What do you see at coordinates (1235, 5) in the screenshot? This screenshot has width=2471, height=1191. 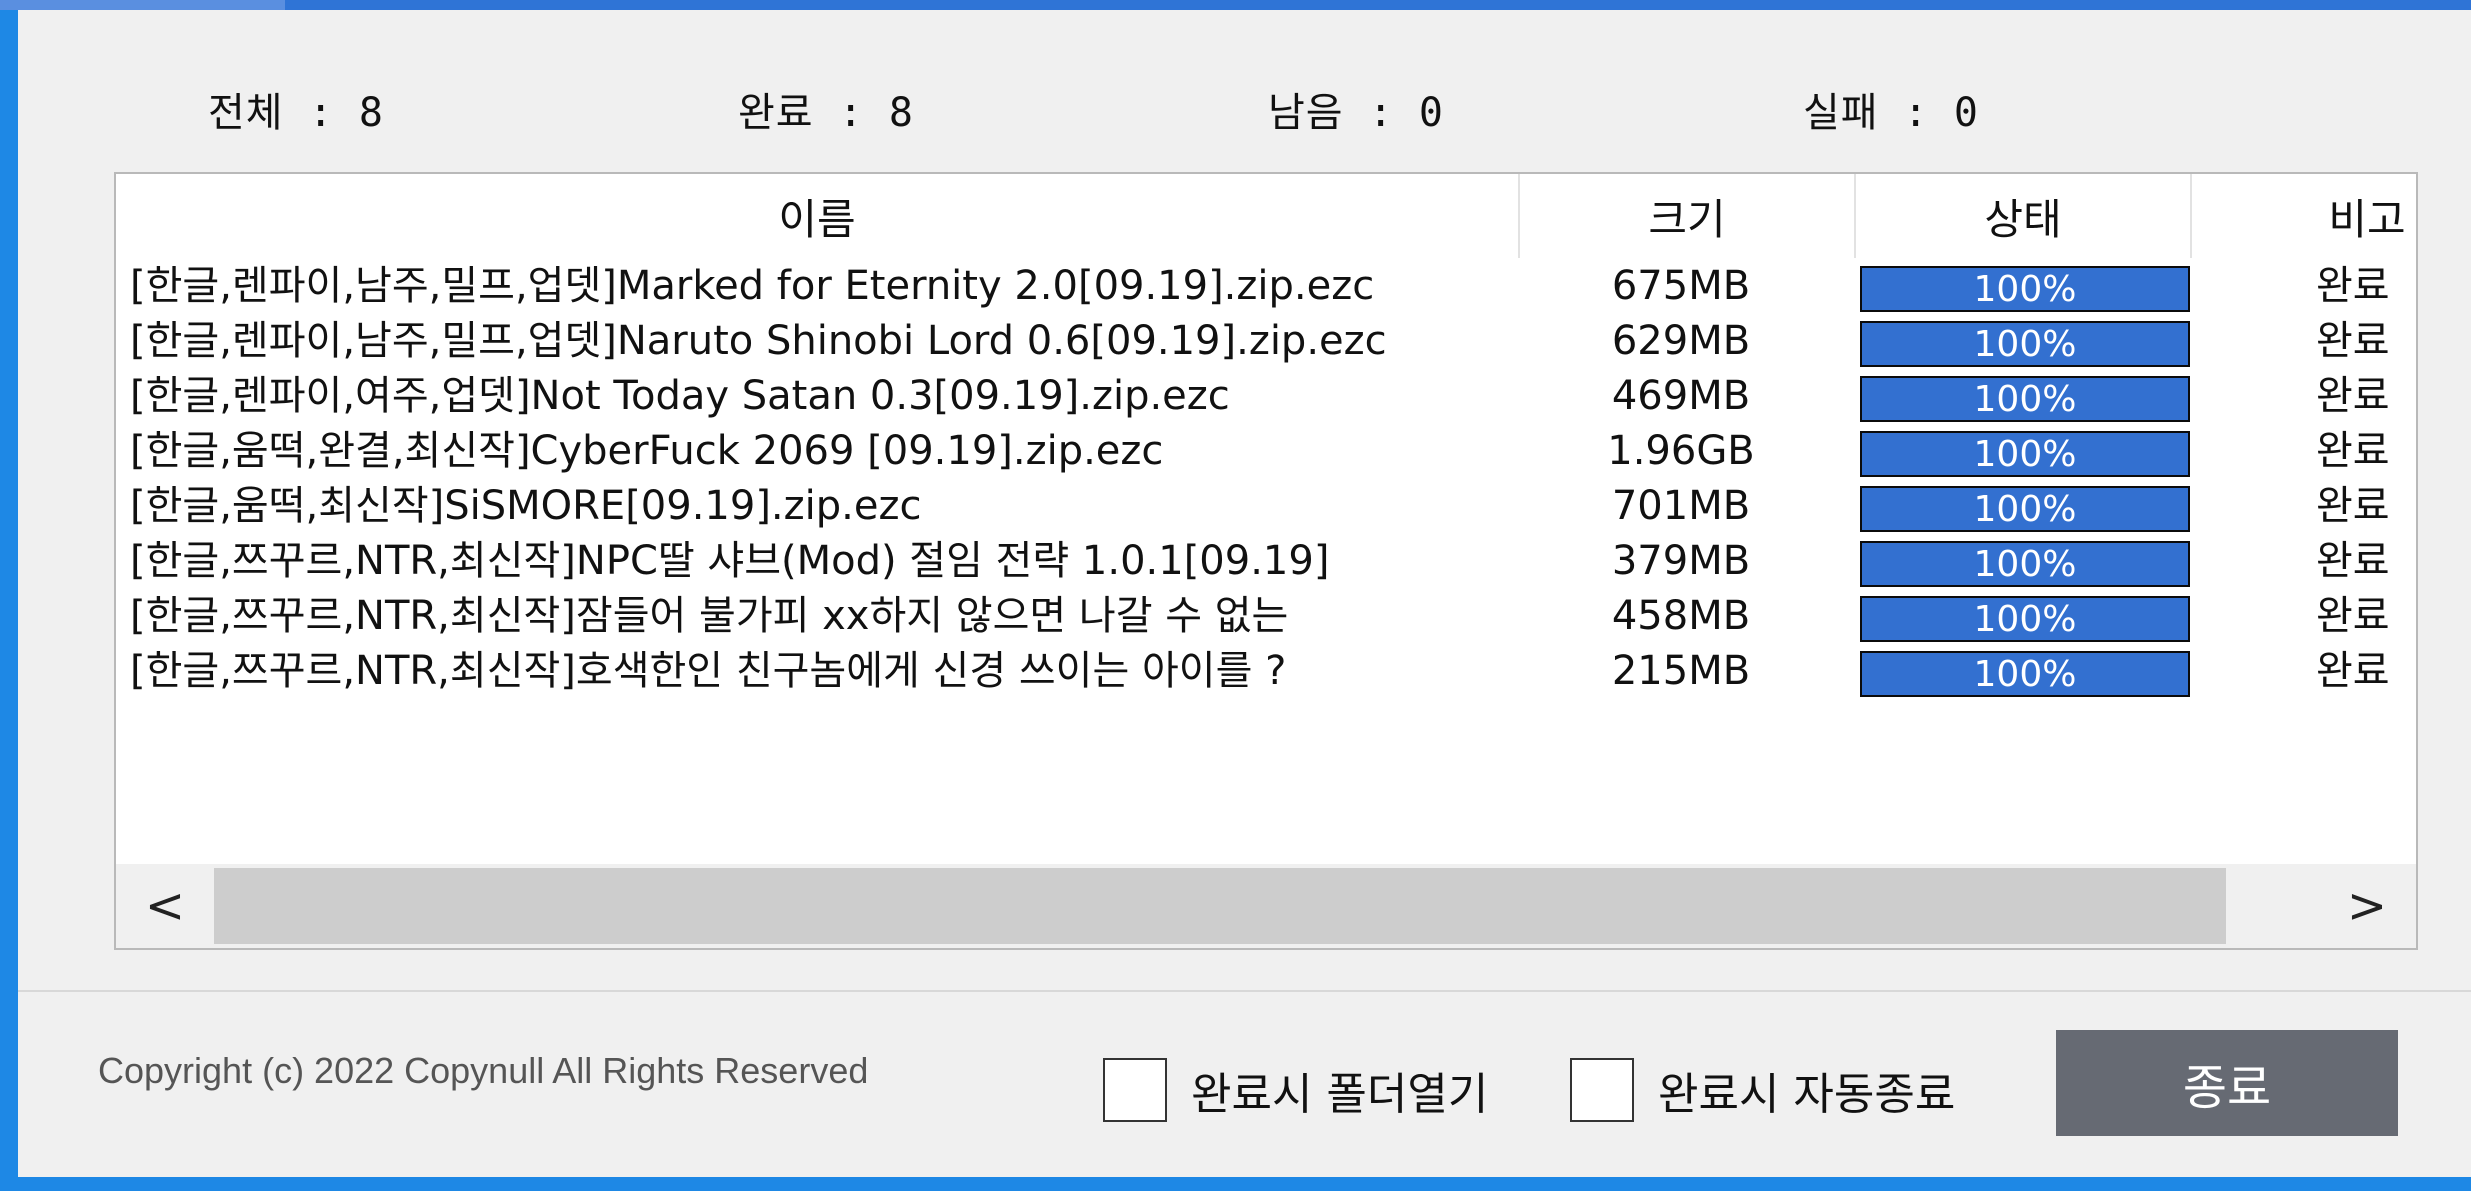 I see `titlebar-strip` at bounding box center [1235, 5].